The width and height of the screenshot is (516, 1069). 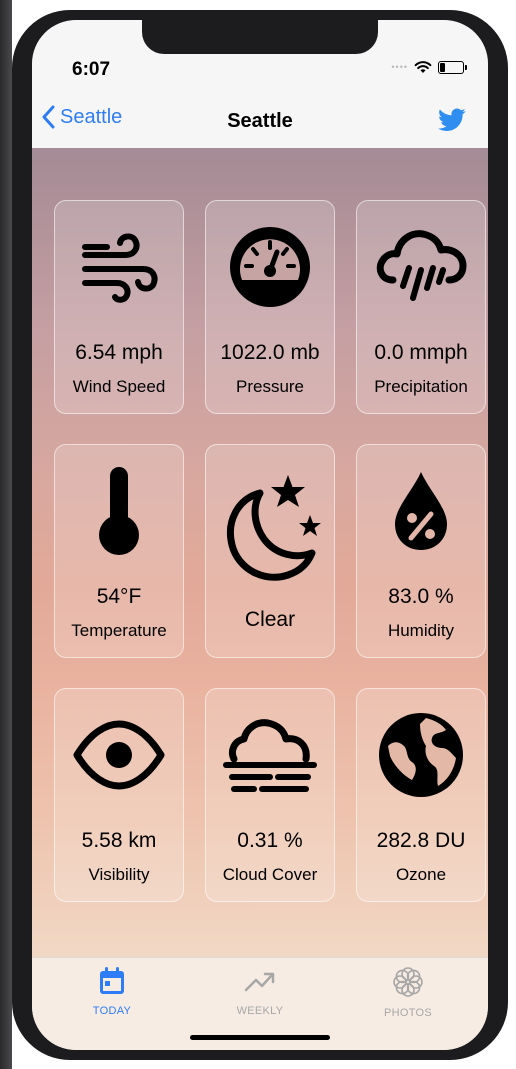 I want to click on tab-today: TODAY, so click(x=112, y=991).